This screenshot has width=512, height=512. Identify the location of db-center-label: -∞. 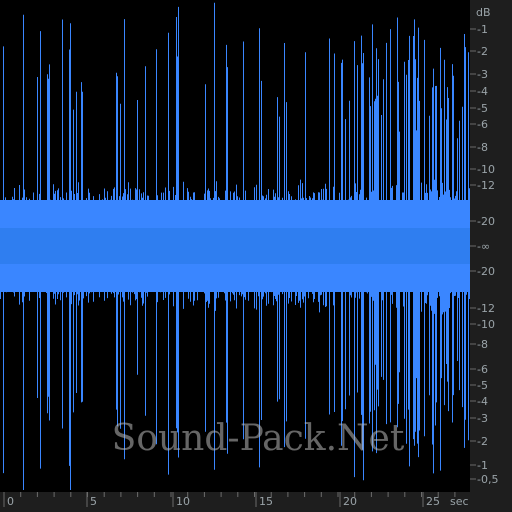
(483, 246).